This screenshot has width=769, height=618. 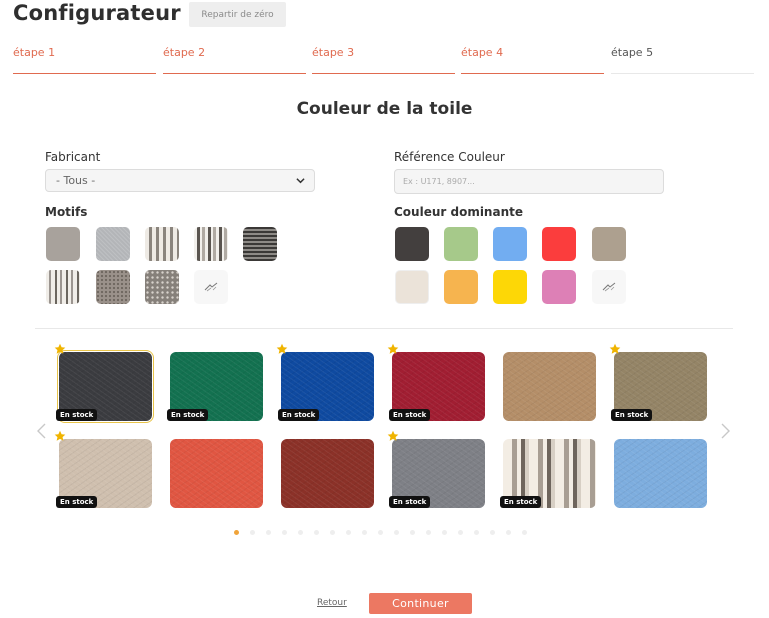 I want to click on pattern-swatch-geometric, so click(x=162, y=287).